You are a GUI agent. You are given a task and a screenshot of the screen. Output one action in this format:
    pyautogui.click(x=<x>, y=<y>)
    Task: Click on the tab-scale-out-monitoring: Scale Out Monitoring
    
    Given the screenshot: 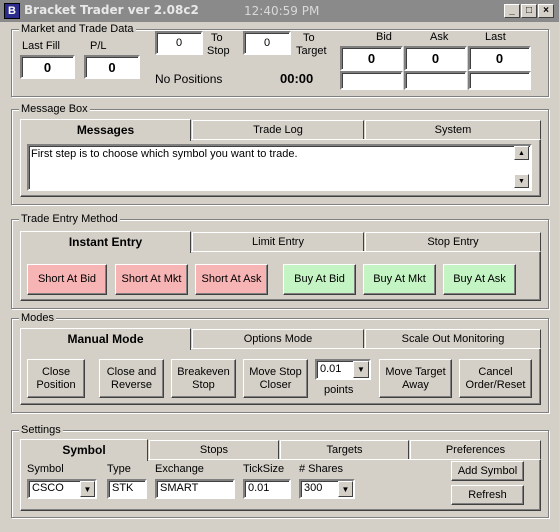 What is the action you would take?
    pyautogui.click(x=453, y=338)
    